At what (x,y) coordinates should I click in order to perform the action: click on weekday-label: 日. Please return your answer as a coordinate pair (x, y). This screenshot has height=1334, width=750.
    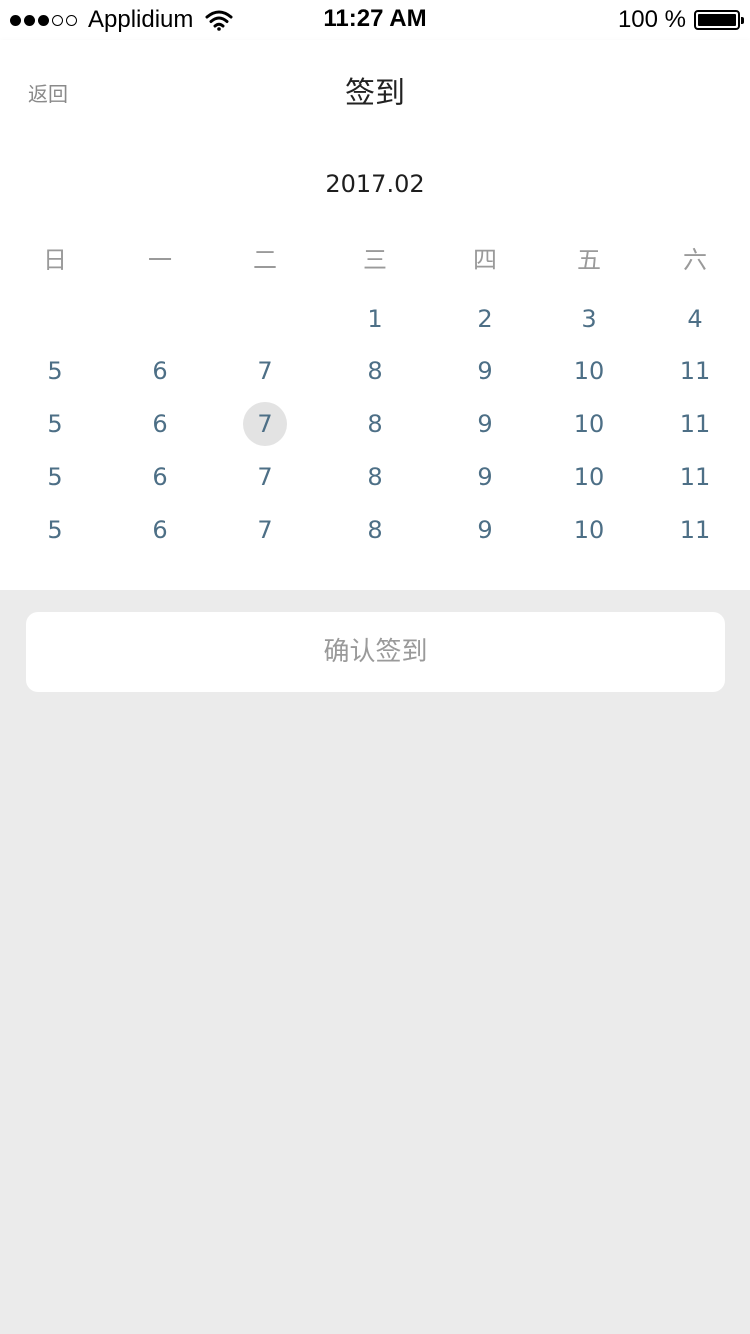
    Looking at the image, I should click on (55, 260).